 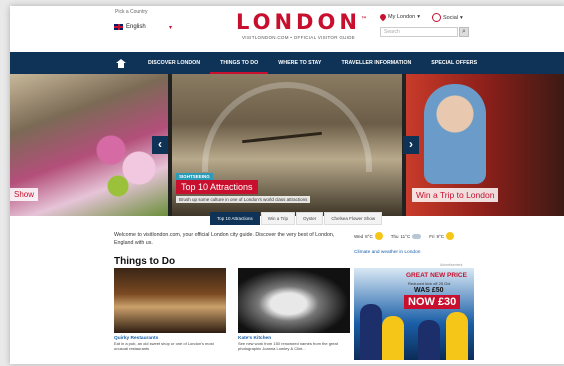 I want to click on flowers-image, so click(x=125, y=159).